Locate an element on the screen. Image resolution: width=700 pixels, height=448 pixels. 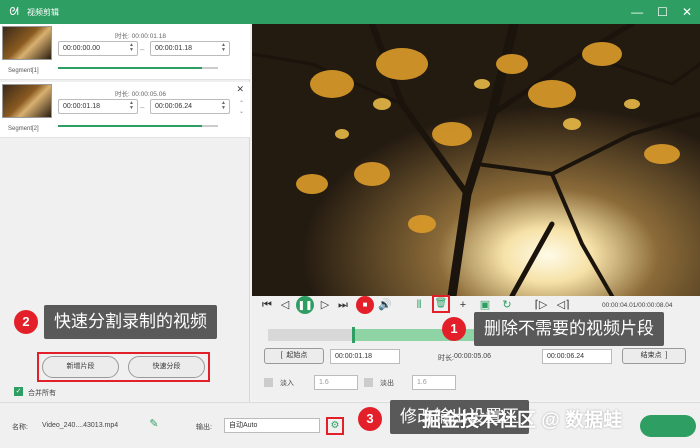
pause-button: ❚❚ is located at coordinates (305, 305).